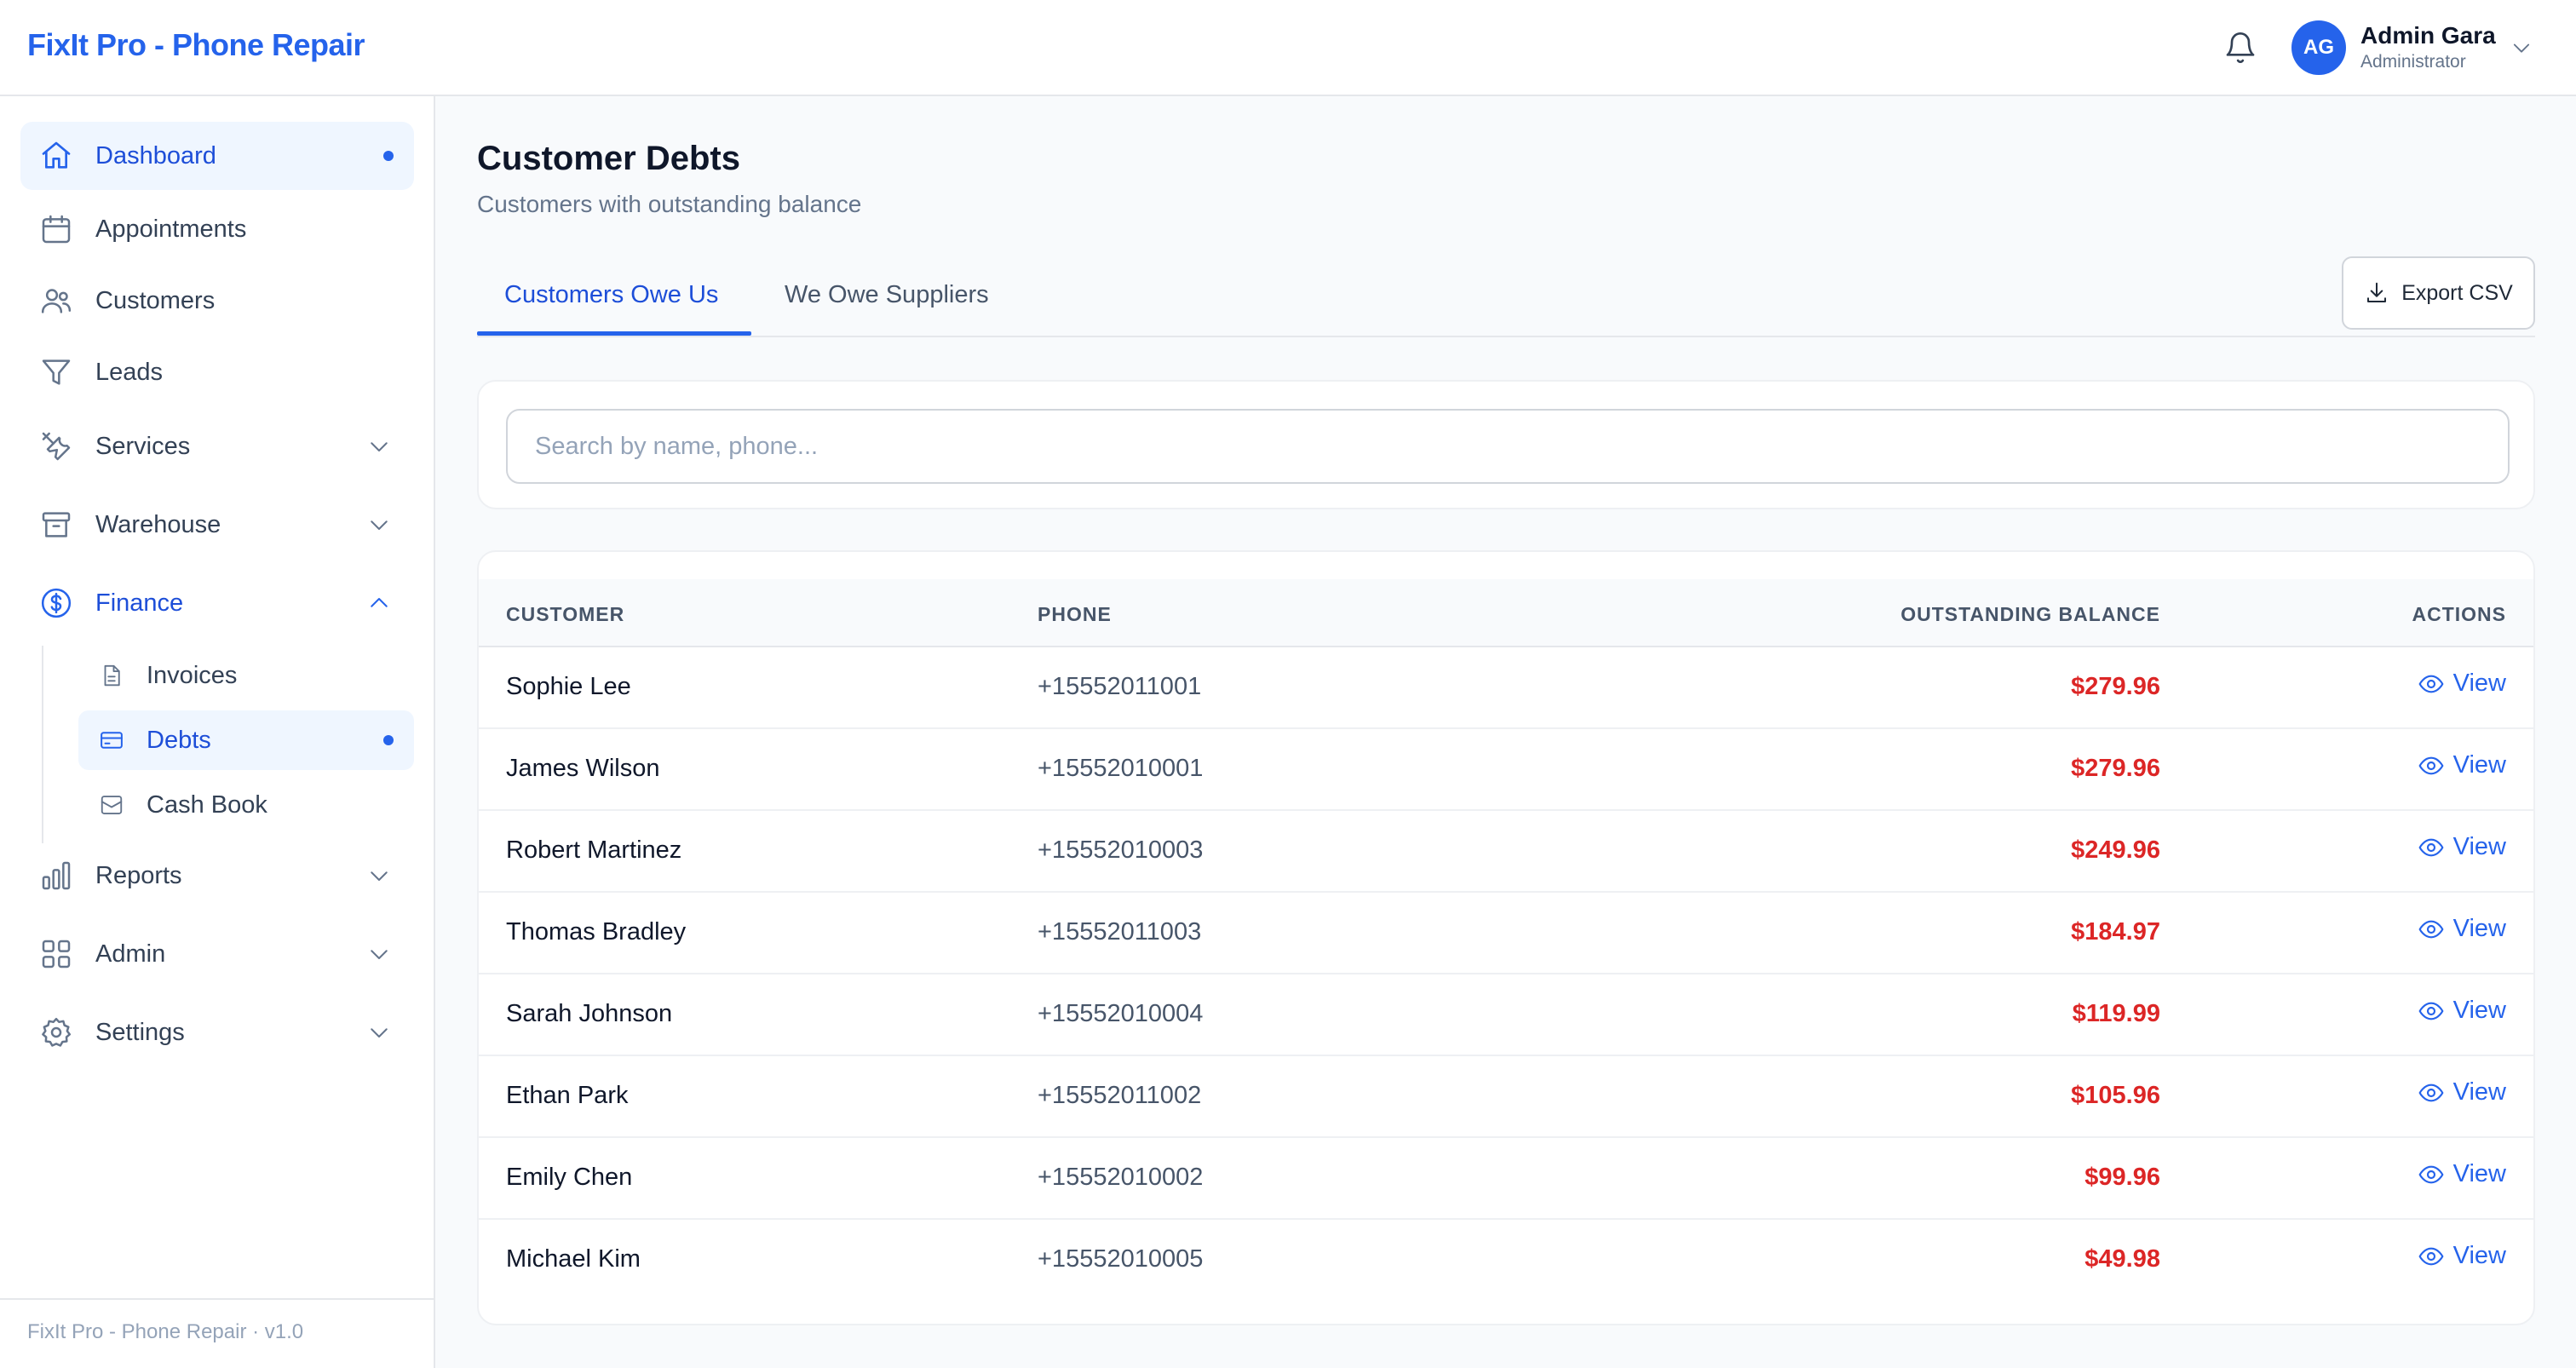  What do you see at coordinates (569, 1177) in the screenshot?
I see `customer-name: Emily Chen` at bounding box center [569, 1177].